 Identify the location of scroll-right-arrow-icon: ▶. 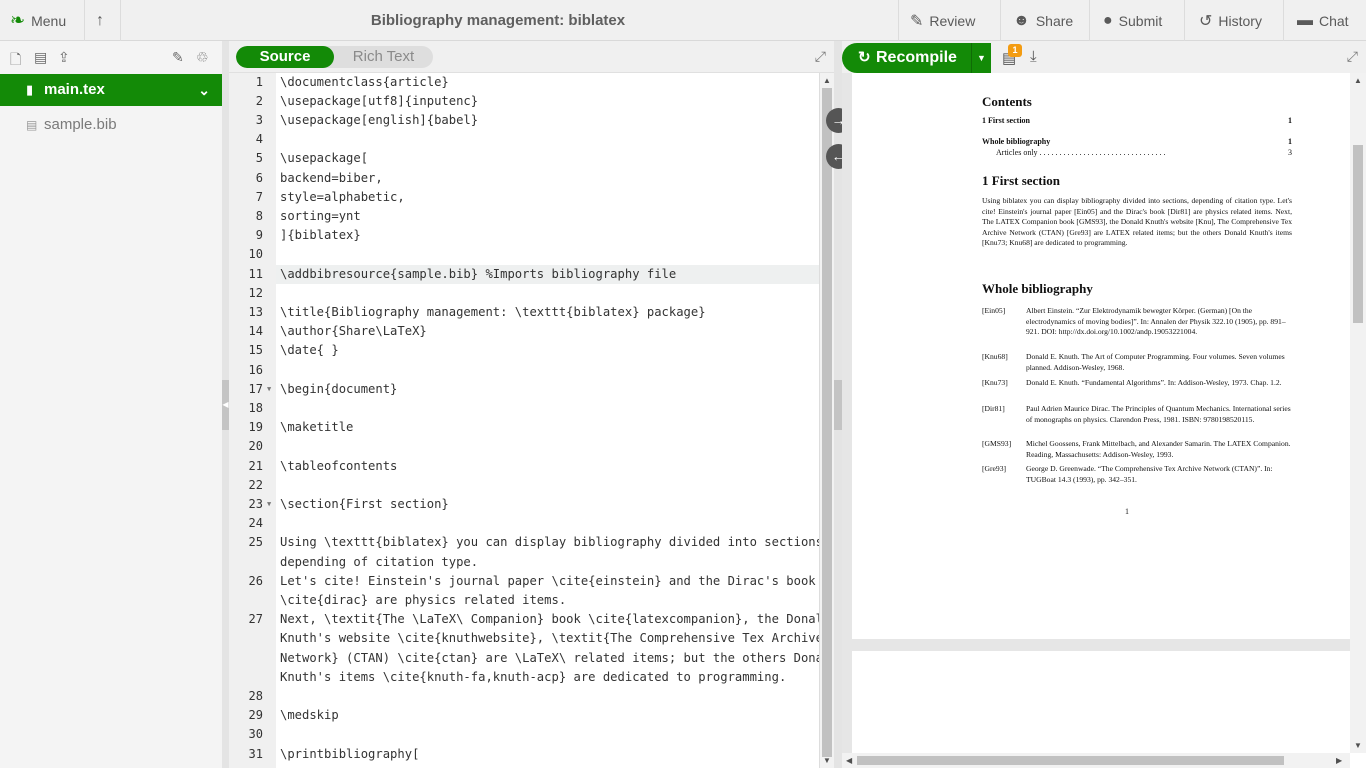
(1339, 760).